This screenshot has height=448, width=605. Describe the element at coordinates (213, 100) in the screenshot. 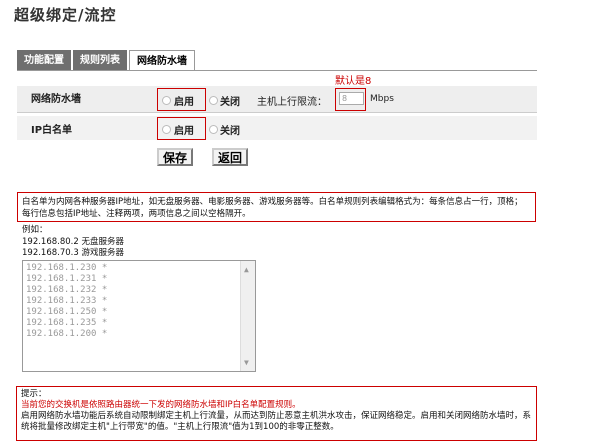

I see `firewall-disable-radio` at that location.